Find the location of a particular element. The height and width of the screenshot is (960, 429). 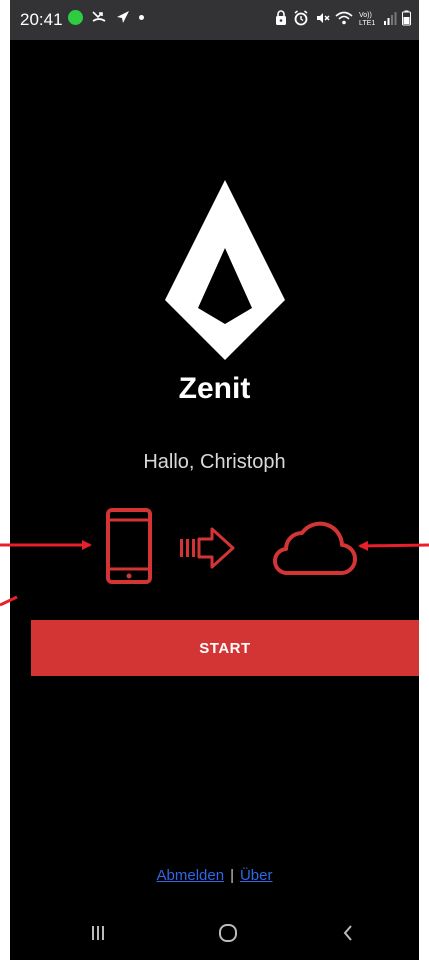

battery-icon is located at coordinates (406, 18).